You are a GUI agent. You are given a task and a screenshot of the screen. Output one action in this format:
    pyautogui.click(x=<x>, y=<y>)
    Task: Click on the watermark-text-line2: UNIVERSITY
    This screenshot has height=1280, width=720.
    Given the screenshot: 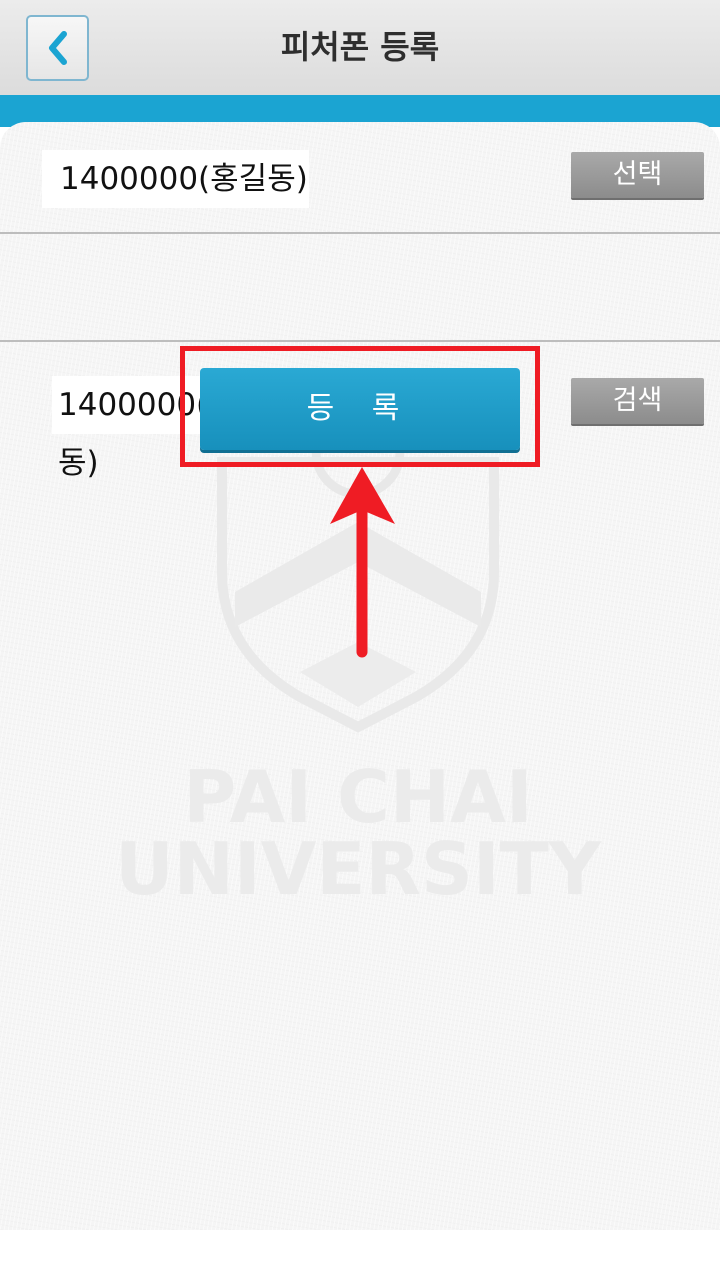 What is the action you would take?
    pyautogui.click(x=358, y=869)
    